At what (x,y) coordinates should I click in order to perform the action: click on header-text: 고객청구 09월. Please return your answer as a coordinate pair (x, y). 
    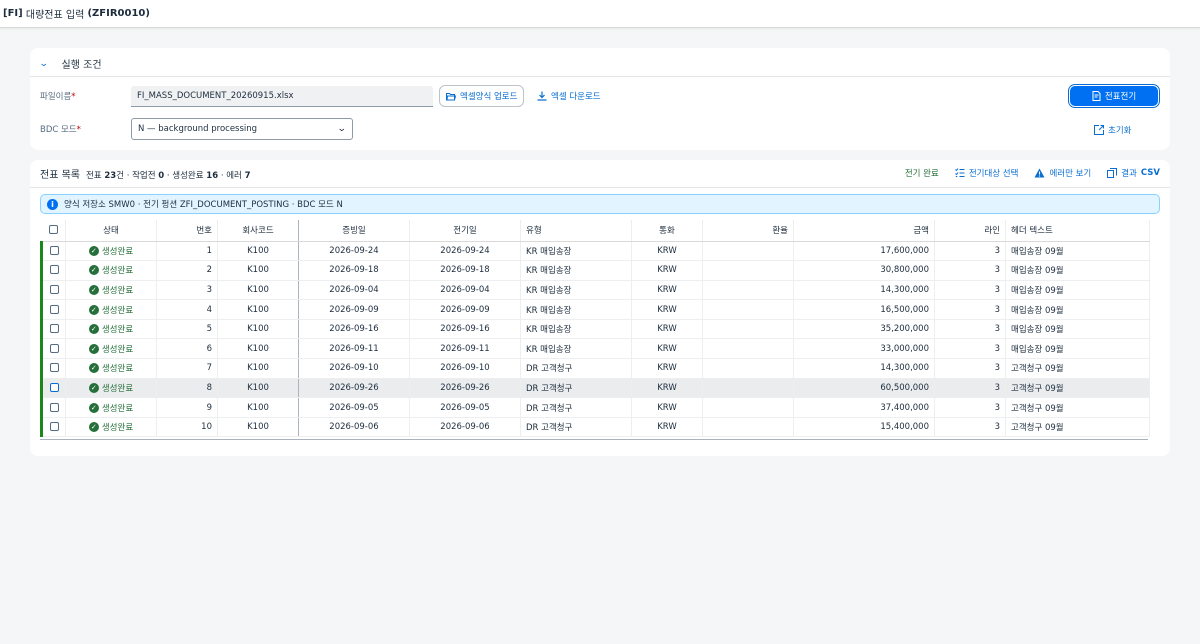
    Looking at the image, I should click on (1077, 388).